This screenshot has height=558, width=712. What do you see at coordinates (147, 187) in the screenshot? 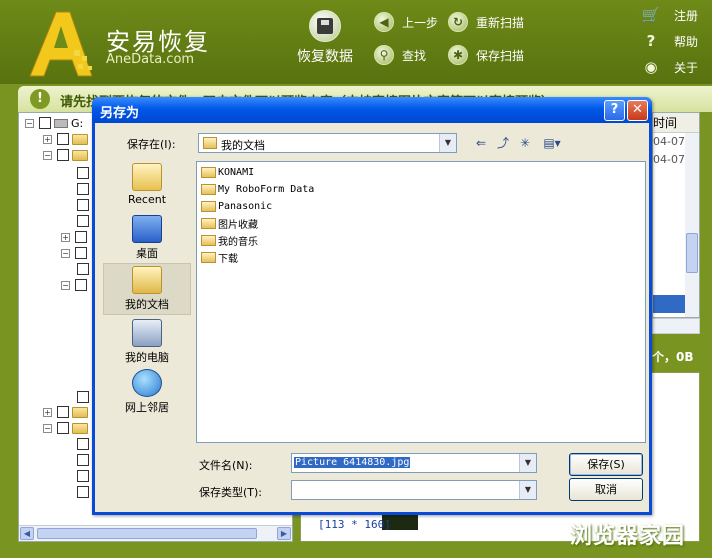
I see `place-recent: Recent` at bounding box center [147, 187].